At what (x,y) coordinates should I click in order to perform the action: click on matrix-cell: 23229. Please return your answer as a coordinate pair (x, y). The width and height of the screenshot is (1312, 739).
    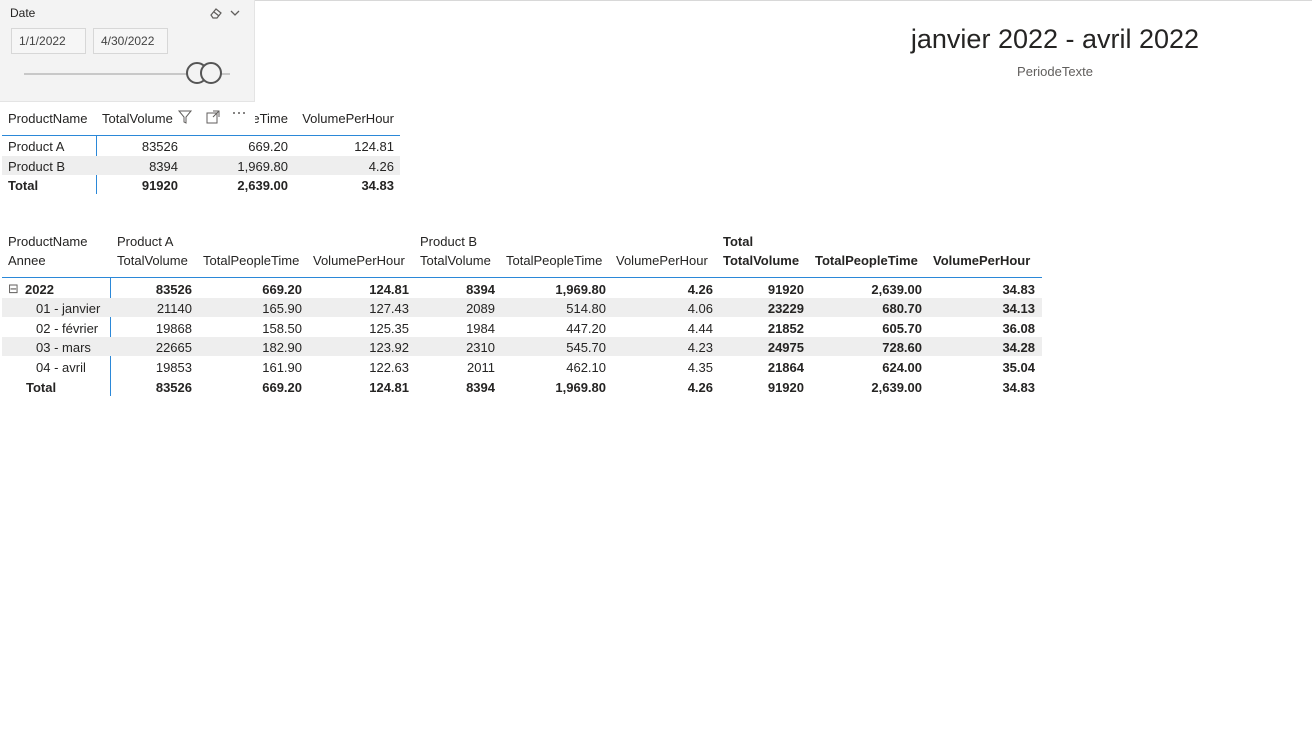
    Looking at the image, I should click on (785, 308).